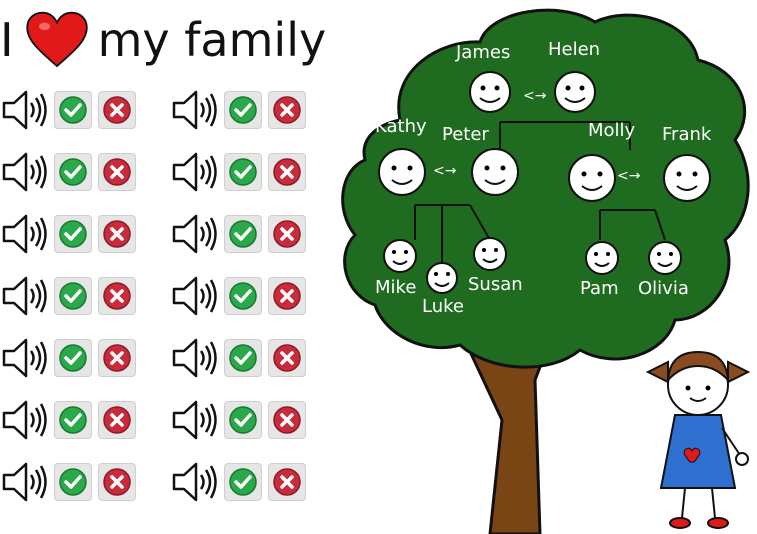 This screenshot has width=757, height=534. Describe the element at coordinates (495, 284) in the screenshot. I see `label-susan: Susan` at that location.